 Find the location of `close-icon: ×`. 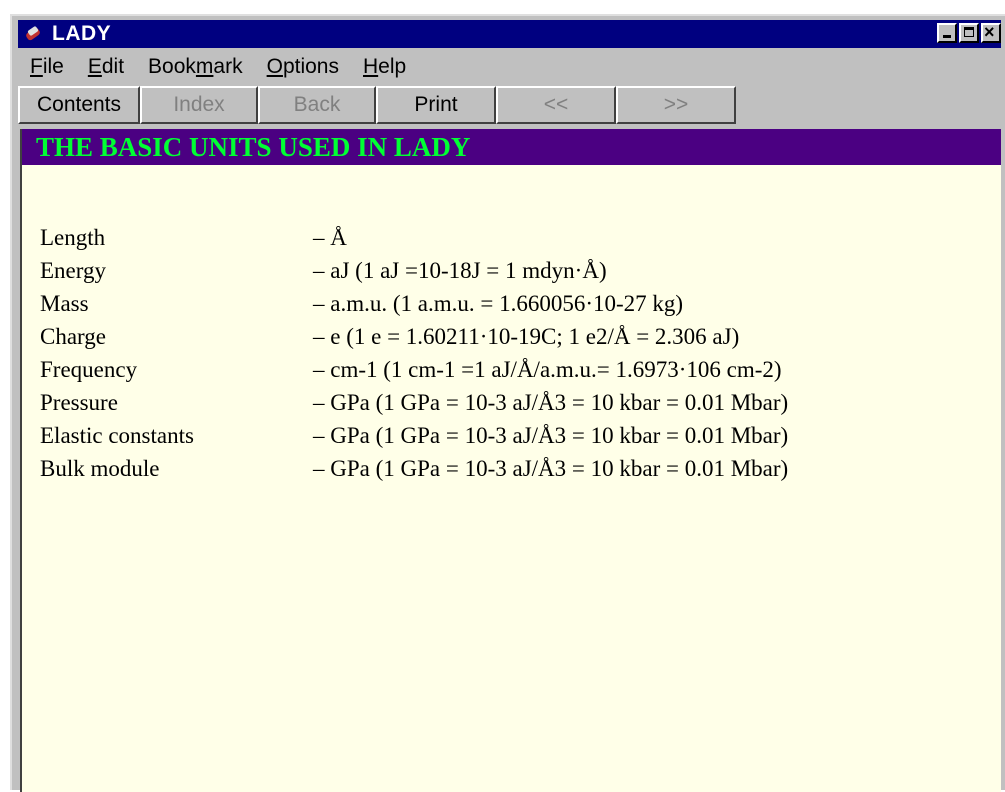

close-icon: × is located at coordinates (989, 32).